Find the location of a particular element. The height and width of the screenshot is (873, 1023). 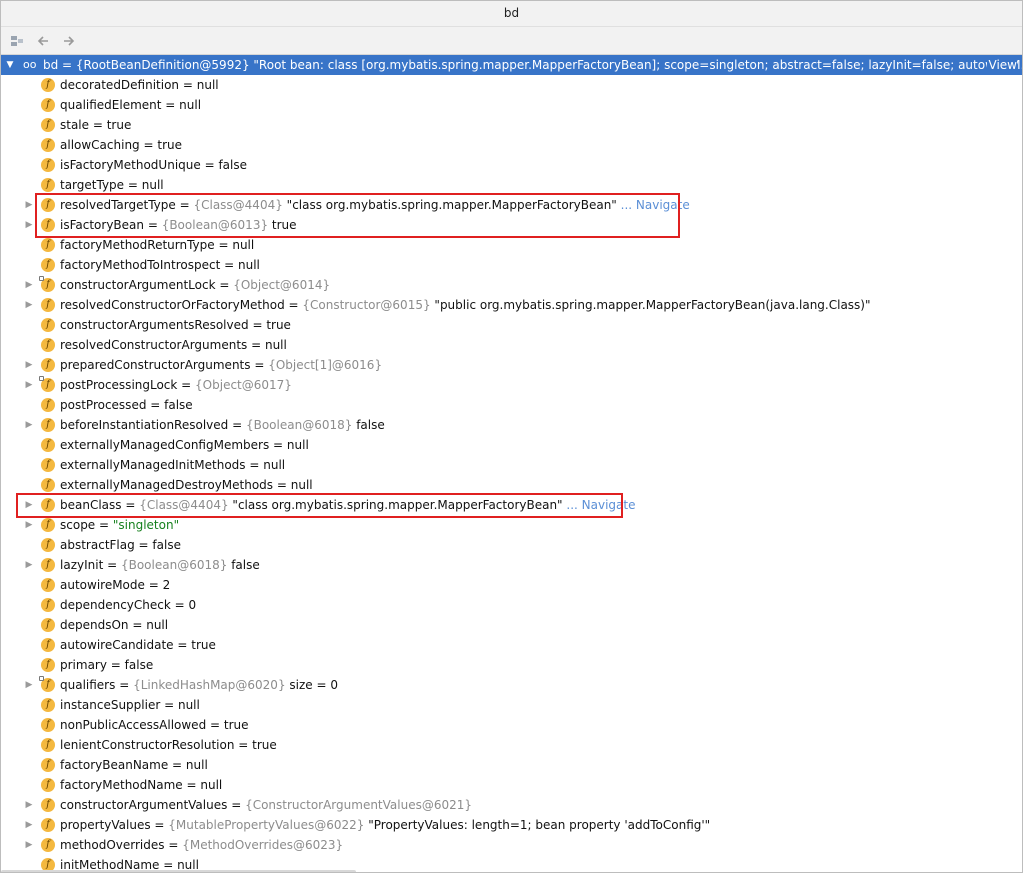

field-name: resolvedConstructorArguments is located at coordinates (154, 345).